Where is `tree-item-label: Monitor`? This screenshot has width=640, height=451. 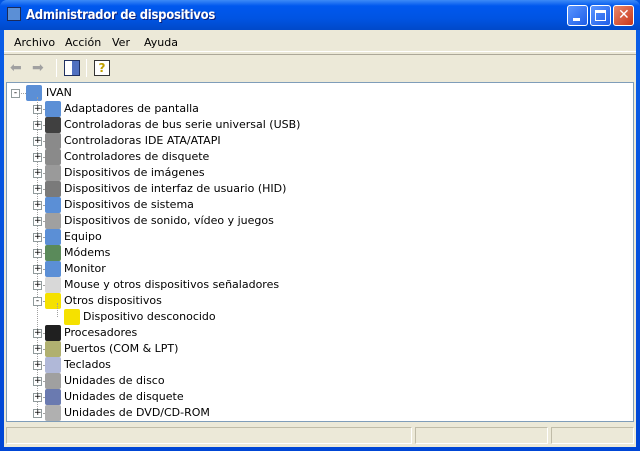
tree-item-label: Monitor is located at coordinates (85, 268).